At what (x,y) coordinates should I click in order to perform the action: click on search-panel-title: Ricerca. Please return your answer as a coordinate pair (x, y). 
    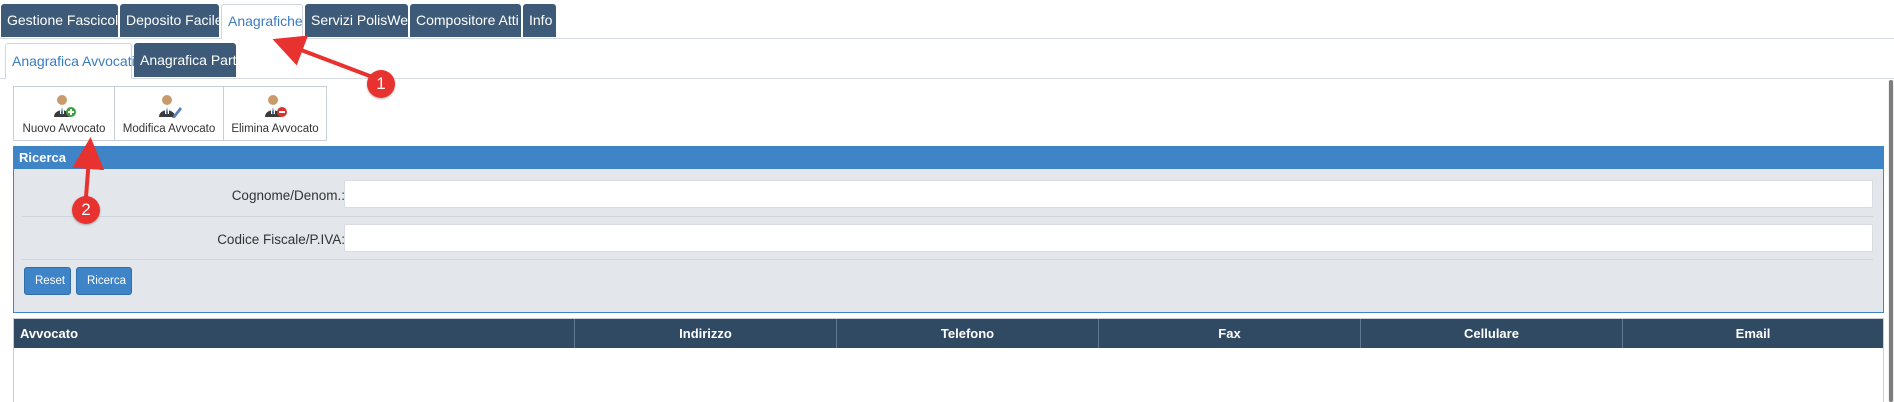
    Looking at the image, I should click on (948, 158).